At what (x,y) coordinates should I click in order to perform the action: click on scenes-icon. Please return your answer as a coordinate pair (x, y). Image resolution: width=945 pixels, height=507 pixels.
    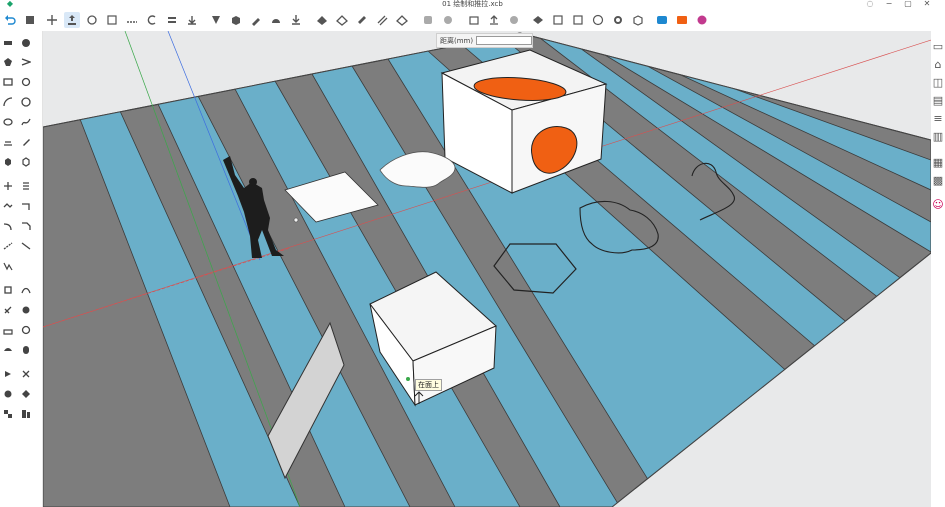
    Looking at the image, I should click on (578, 20).